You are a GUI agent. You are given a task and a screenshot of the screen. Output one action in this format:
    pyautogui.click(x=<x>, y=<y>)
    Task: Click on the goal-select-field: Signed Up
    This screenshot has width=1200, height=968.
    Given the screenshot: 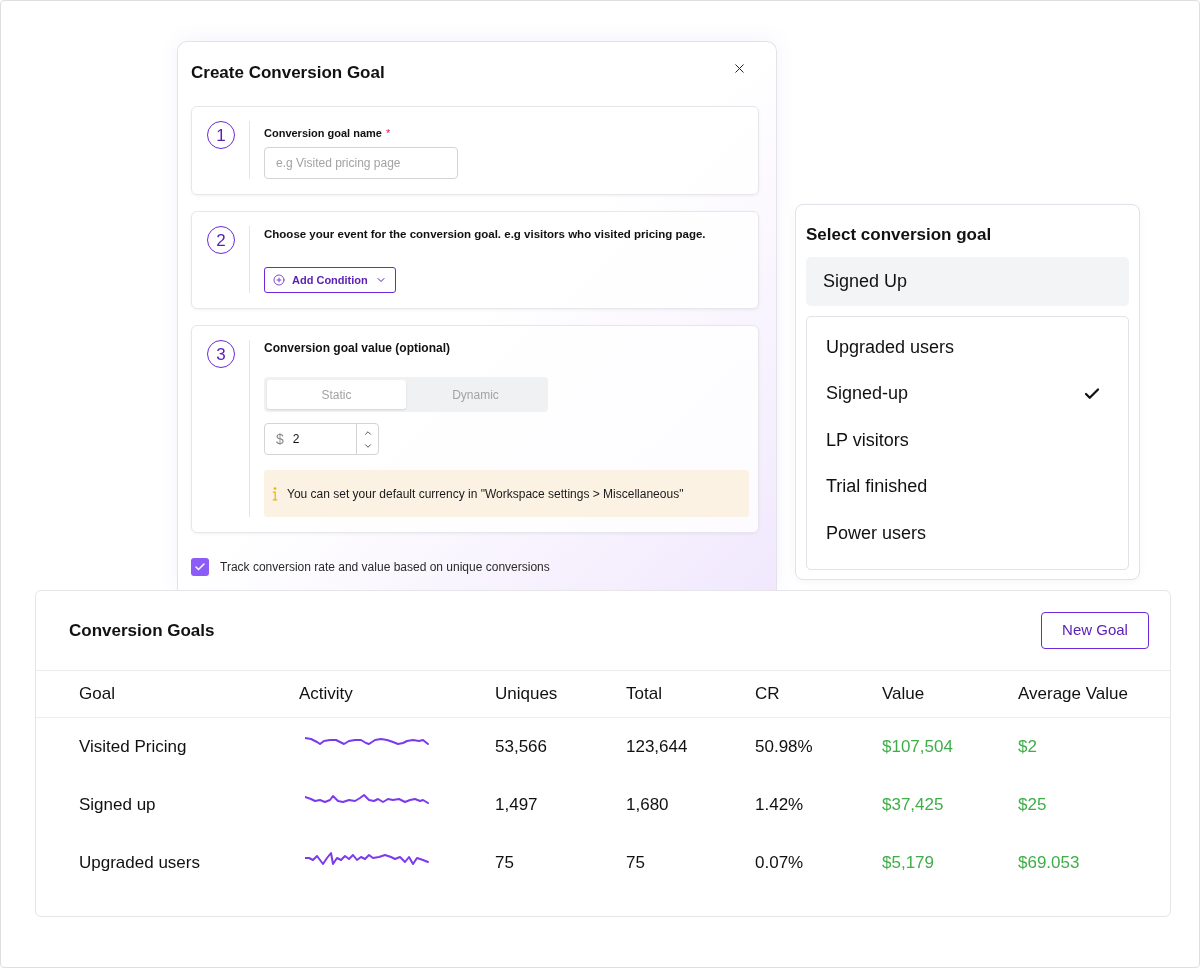 What is the action you would take?
    pyautogui.click(x=967, y=281)
    